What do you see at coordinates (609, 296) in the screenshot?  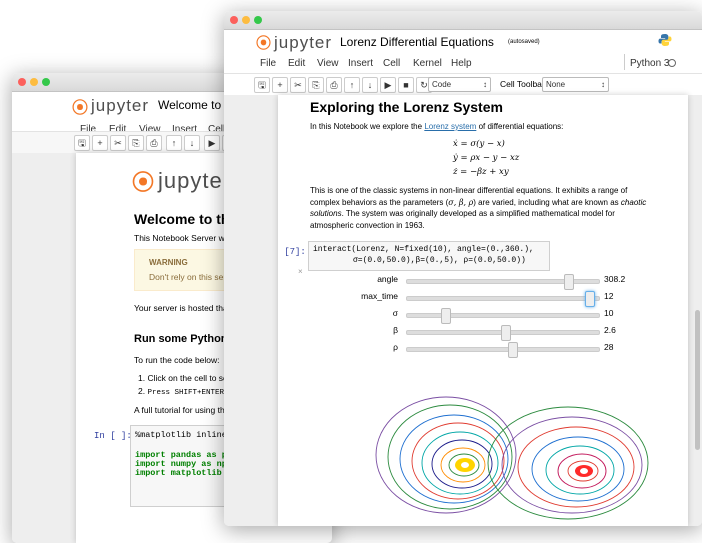 I see `slider-value: 12` at bounding box center [609, 296].